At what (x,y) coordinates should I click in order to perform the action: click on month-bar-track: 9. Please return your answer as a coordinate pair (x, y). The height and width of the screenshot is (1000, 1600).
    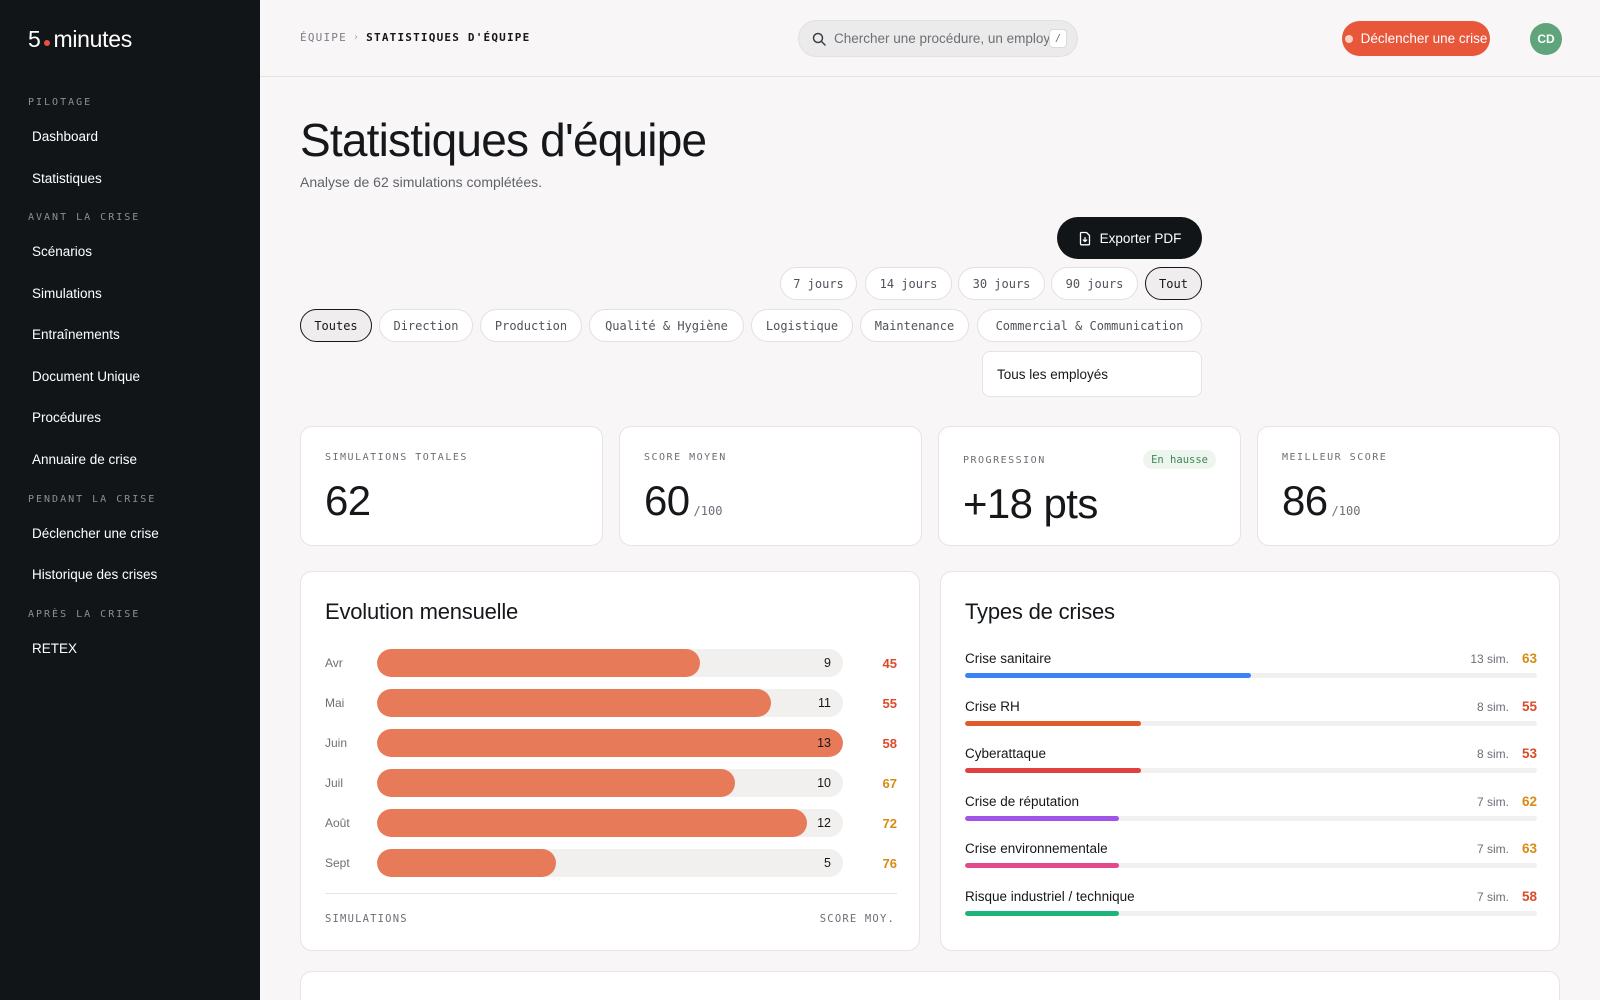
    Looking at the image, I should click on (610, 663).